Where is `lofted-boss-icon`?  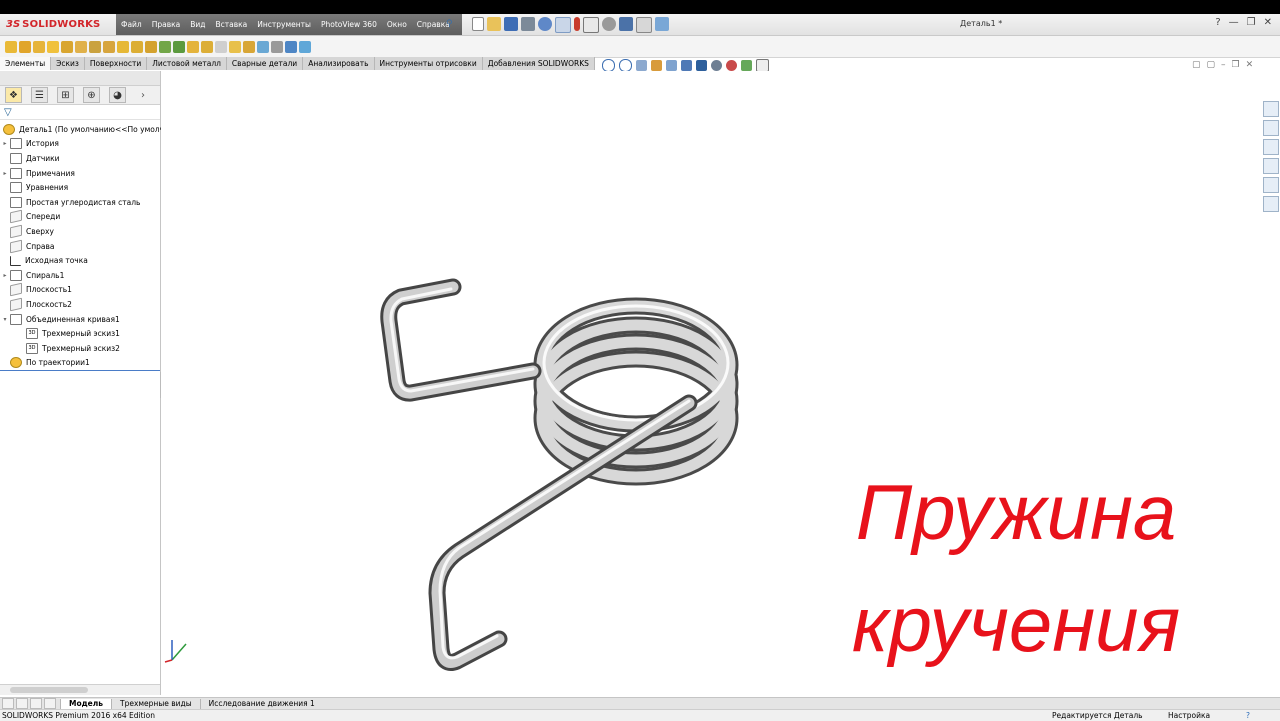 lofted-boss-icon is located at coordinates (53, 46).